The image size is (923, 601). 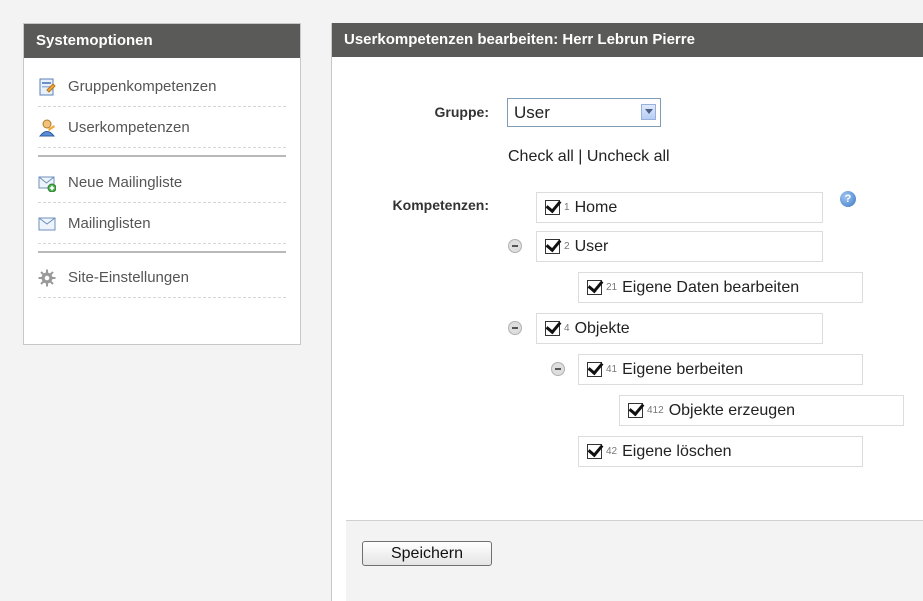 I want to click on tree-node-create-objects: 412 Objekte erzeugen, so click(x=761, y=410).